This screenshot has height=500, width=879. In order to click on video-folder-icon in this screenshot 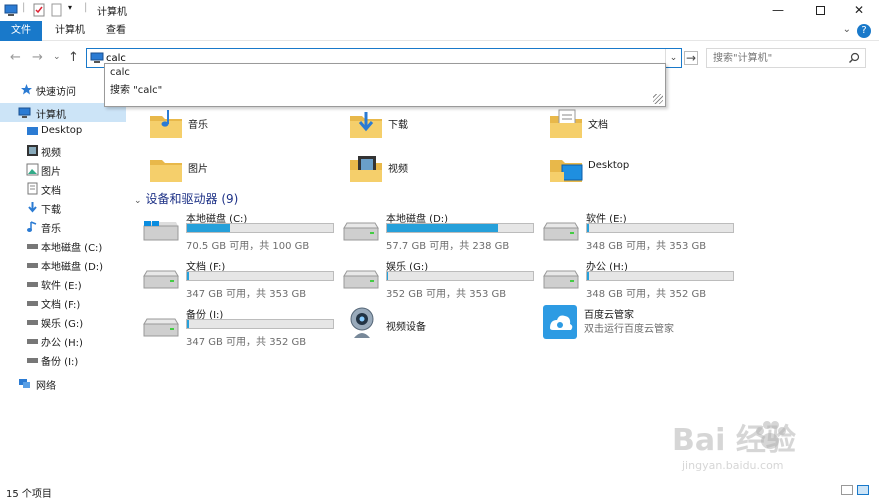, I will do `click(366, 169)`.